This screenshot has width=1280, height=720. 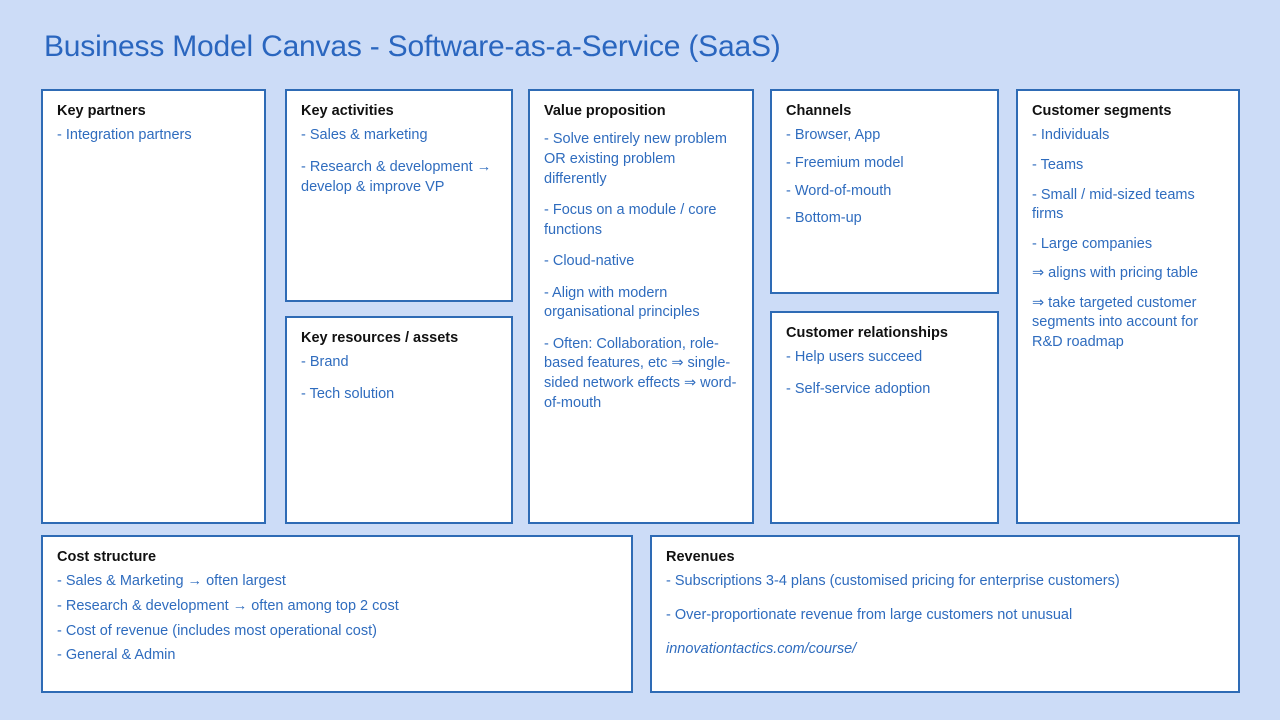 What do you see at coordinates (380, 338) in the screenshot?
I see `block-title-key-resources: Key resources / assets` at bounding box center [380, 338].